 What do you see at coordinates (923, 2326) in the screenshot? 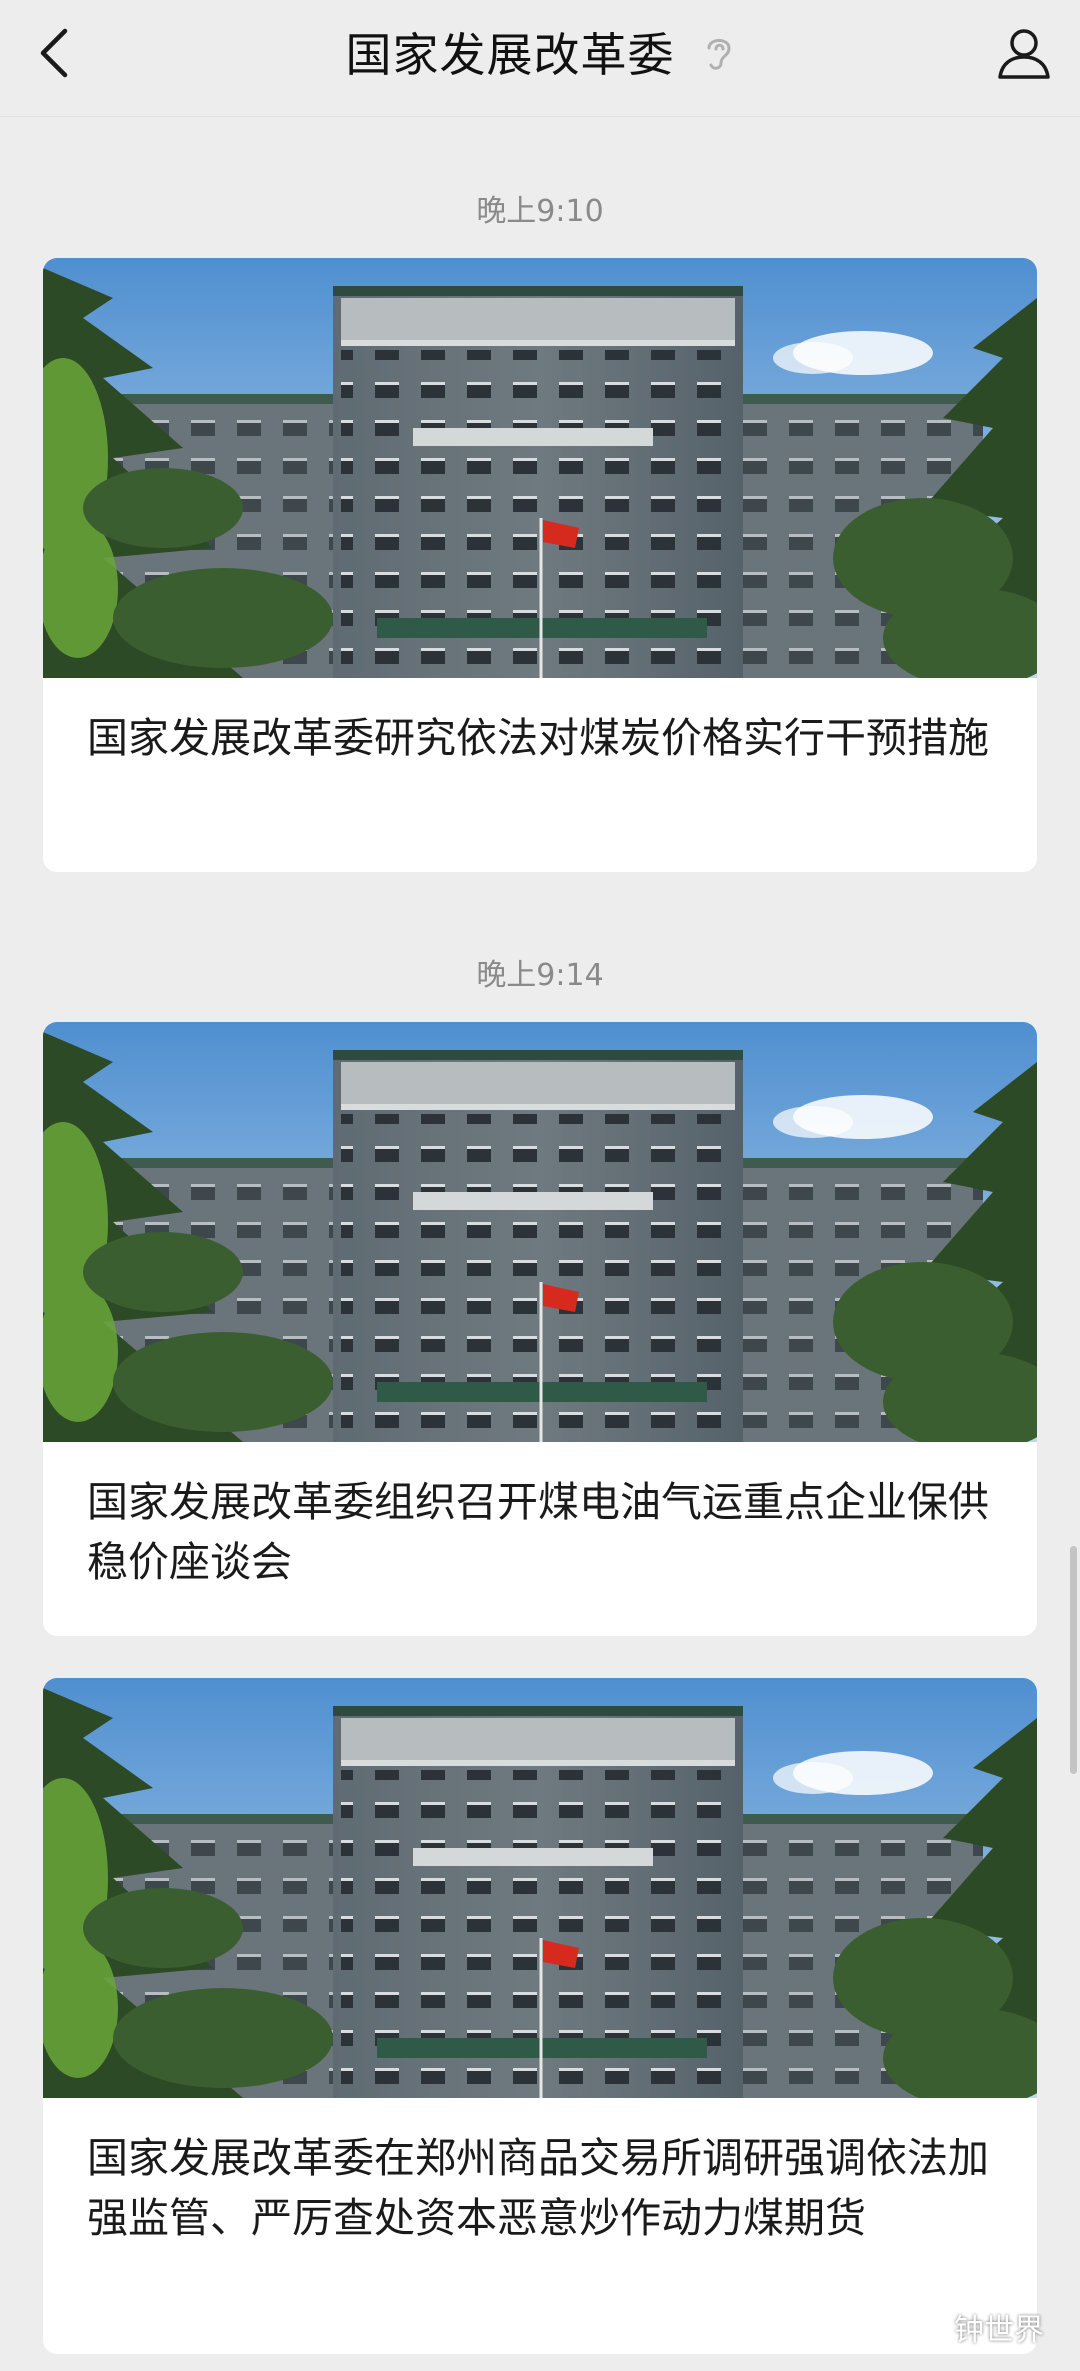
I see `wechat-icon` at bounding box center [923, 2326].